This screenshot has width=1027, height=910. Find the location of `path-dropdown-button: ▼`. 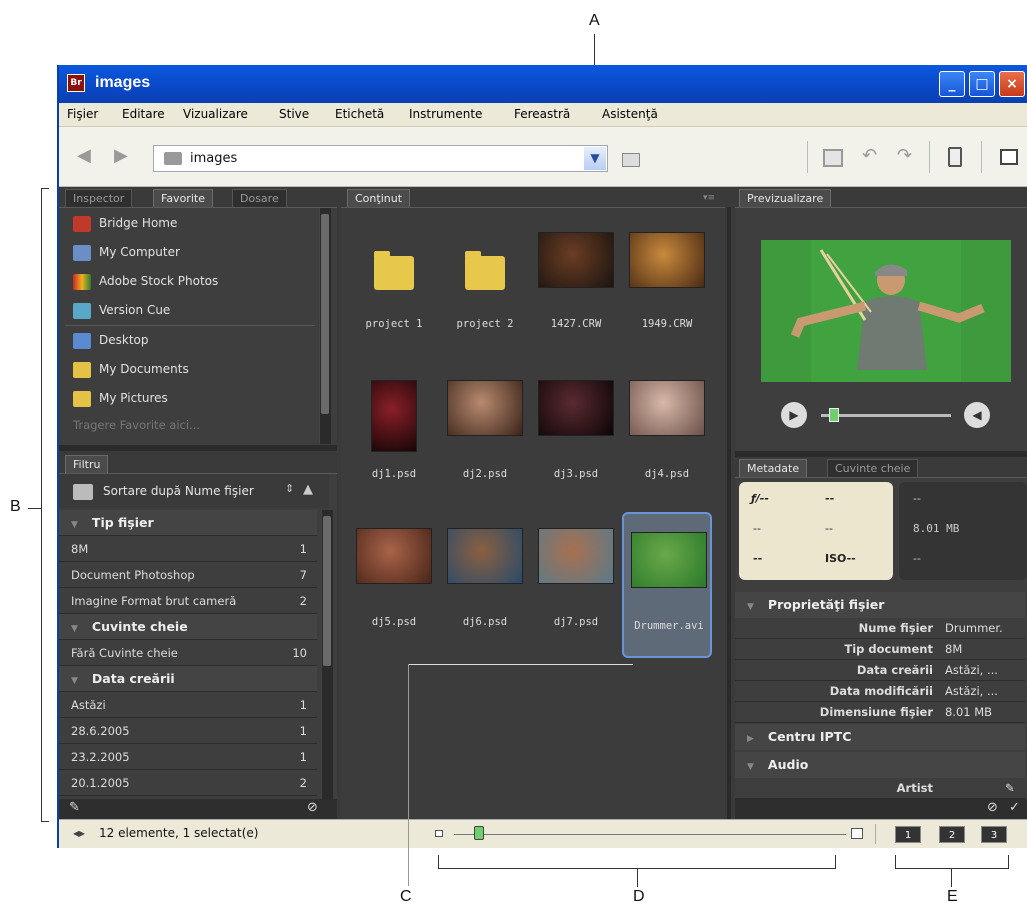

path-dropdown-button: ▼ is located at coordinates (595, 158).